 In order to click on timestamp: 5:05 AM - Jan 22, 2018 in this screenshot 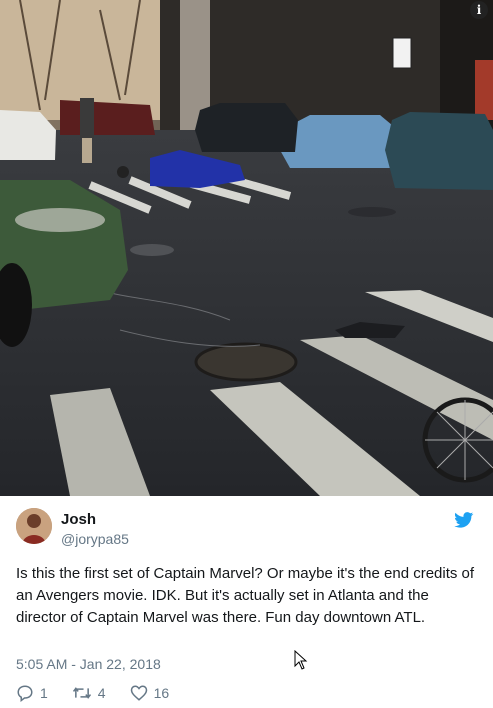, I will do `click(88, 664)`.